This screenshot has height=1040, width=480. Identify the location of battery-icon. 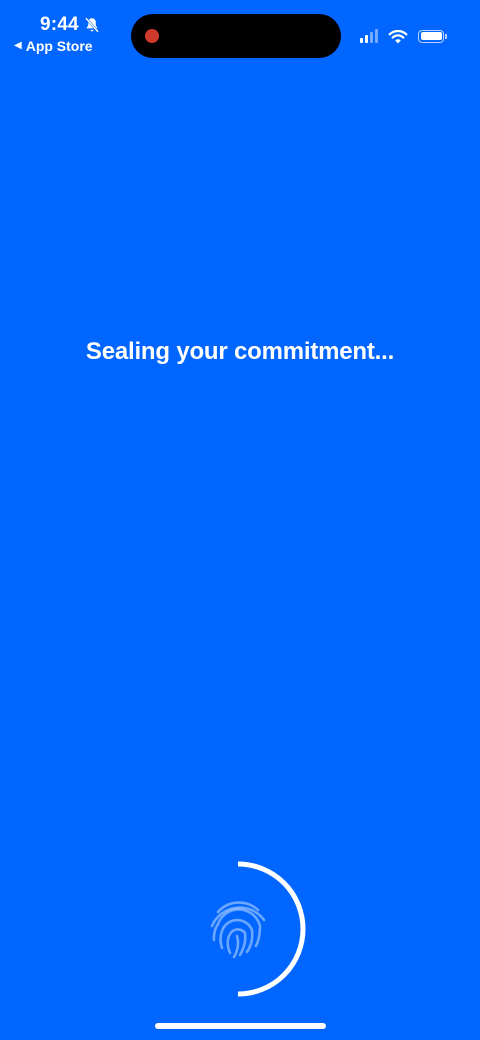
(432, 36).